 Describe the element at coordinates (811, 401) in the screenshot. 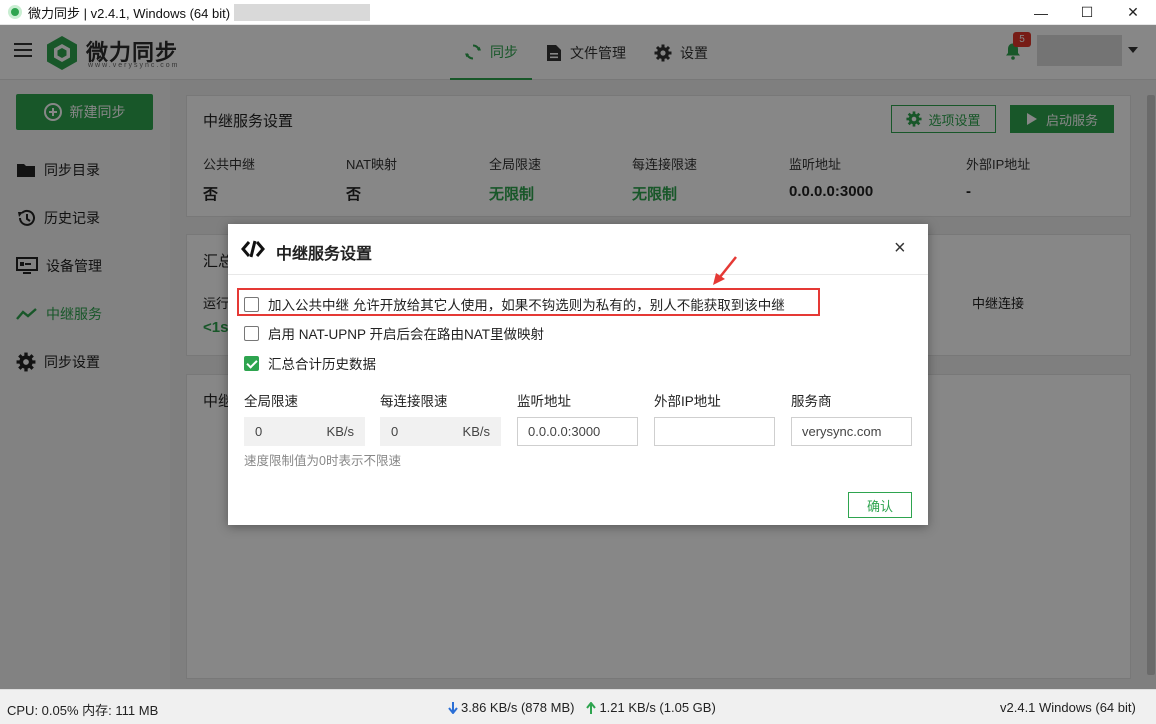

I see `field-label: 服务商` at that location.